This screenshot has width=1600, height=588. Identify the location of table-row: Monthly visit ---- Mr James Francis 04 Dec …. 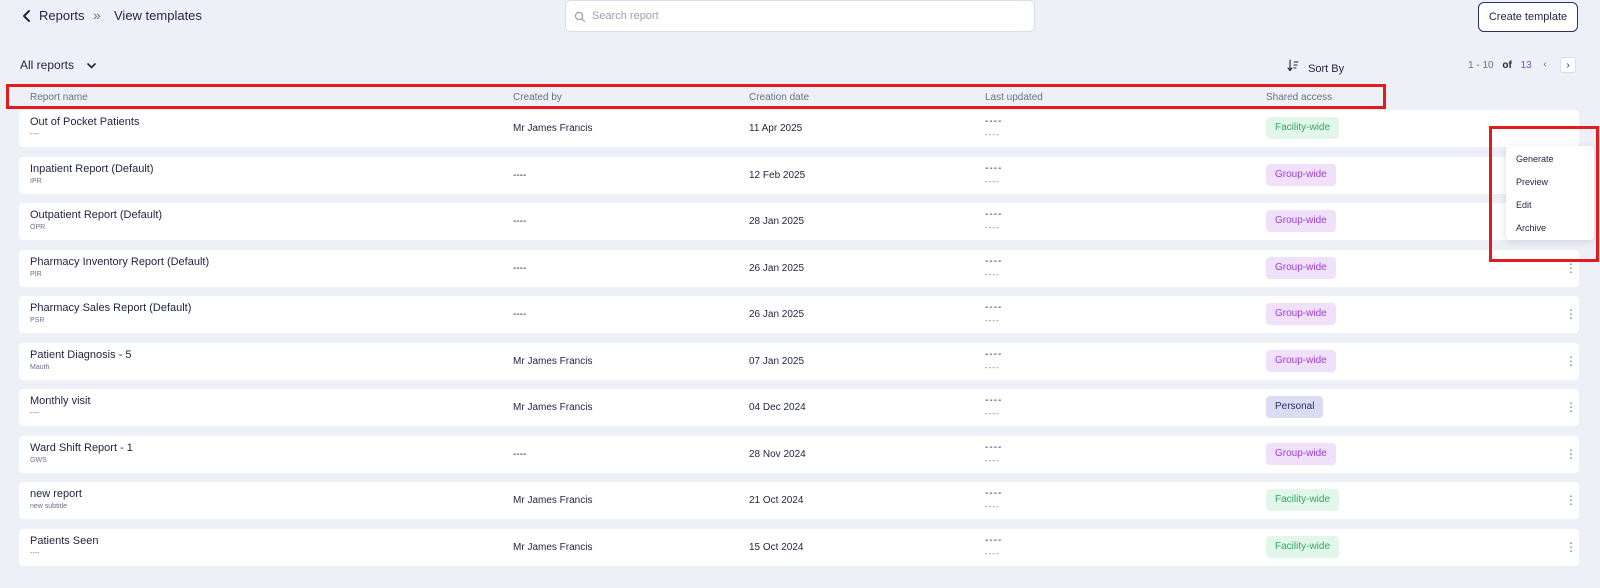
(799, 407).